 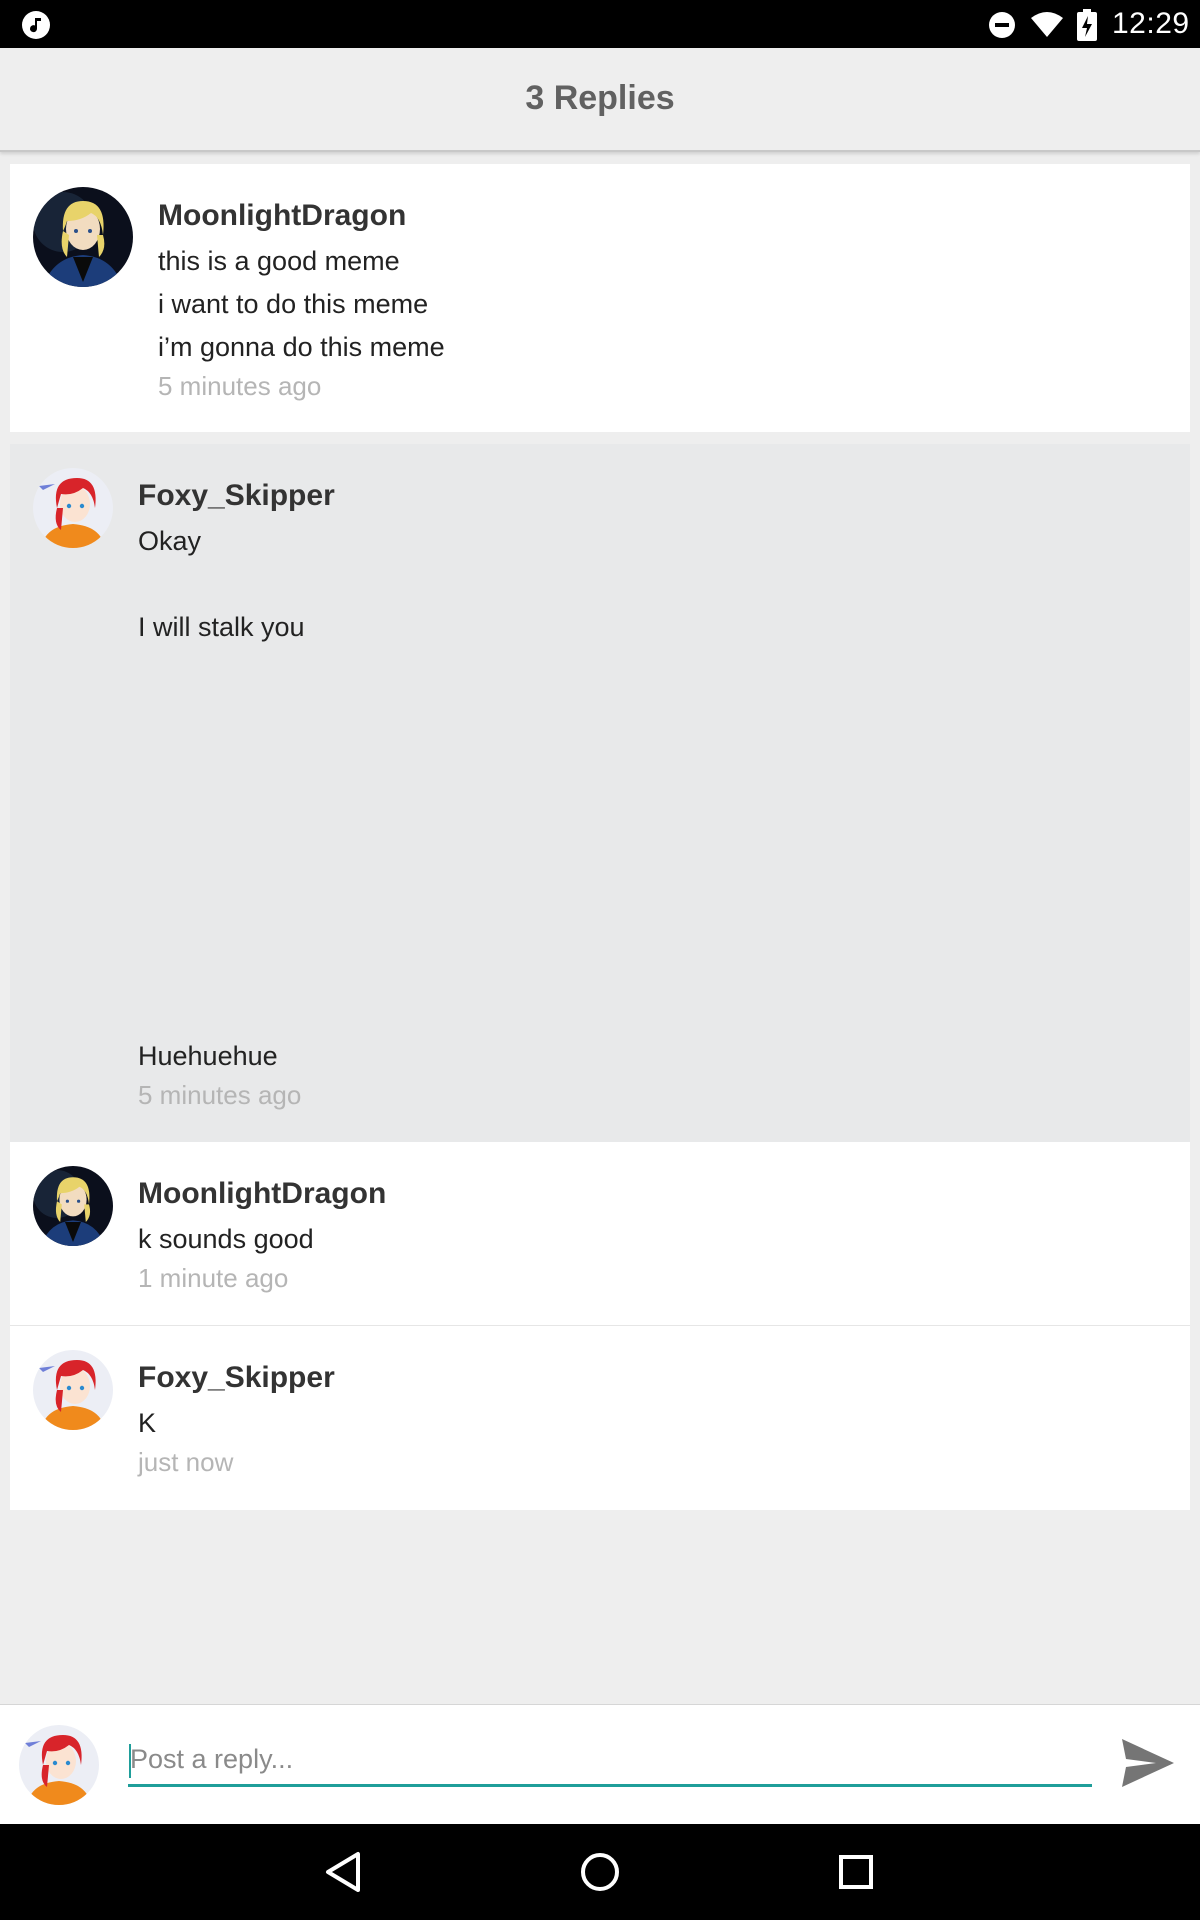 What do you see at coordinates (1087, 25) in the screenshot?
I see `battery-charging-icon` at bounding box center [1087, 25].